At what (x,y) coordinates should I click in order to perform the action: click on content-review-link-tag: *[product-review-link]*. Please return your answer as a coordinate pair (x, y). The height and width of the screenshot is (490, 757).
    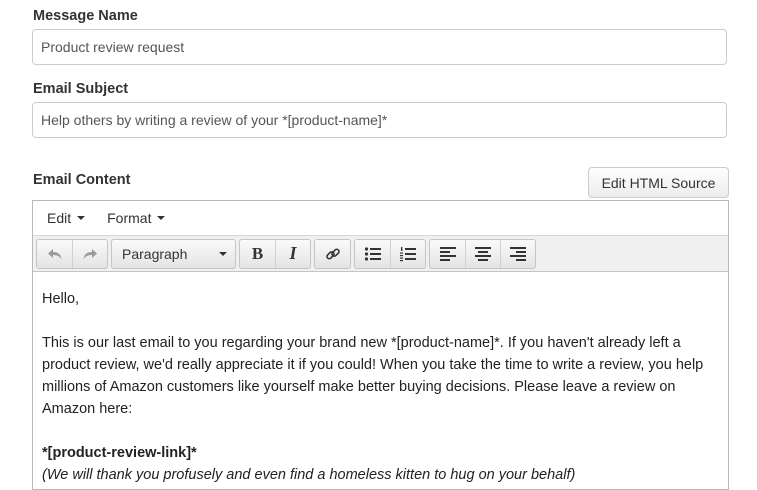
    Looking at the image, I should click on (119, 453).